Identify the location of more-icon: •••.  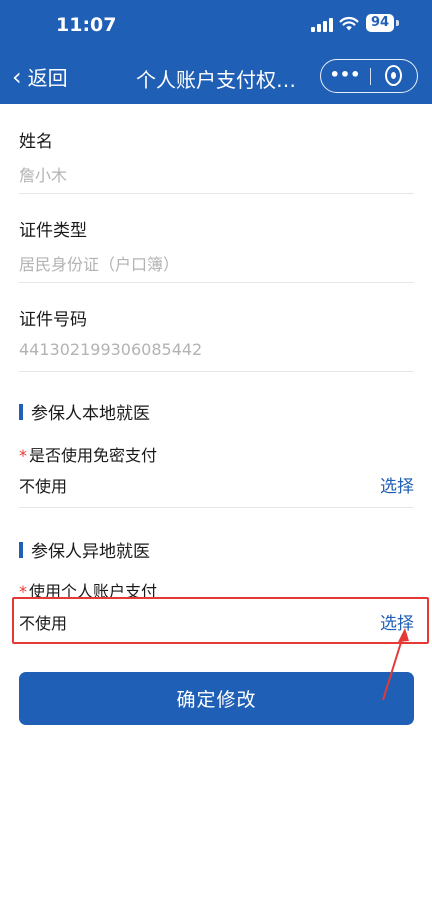
(345, 76).